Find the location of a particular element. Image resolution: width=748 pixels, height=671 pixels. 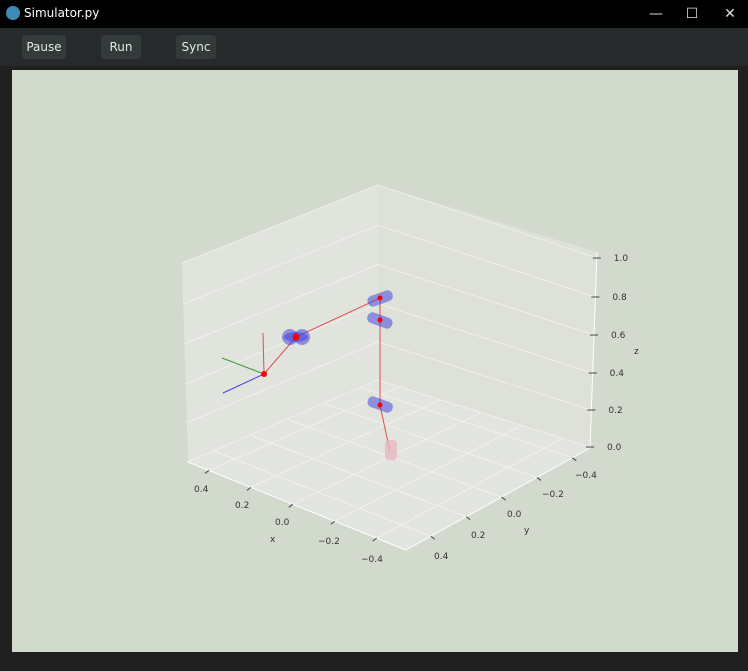

z-tick-label: 0.8 is located at coordinates (619, 298).